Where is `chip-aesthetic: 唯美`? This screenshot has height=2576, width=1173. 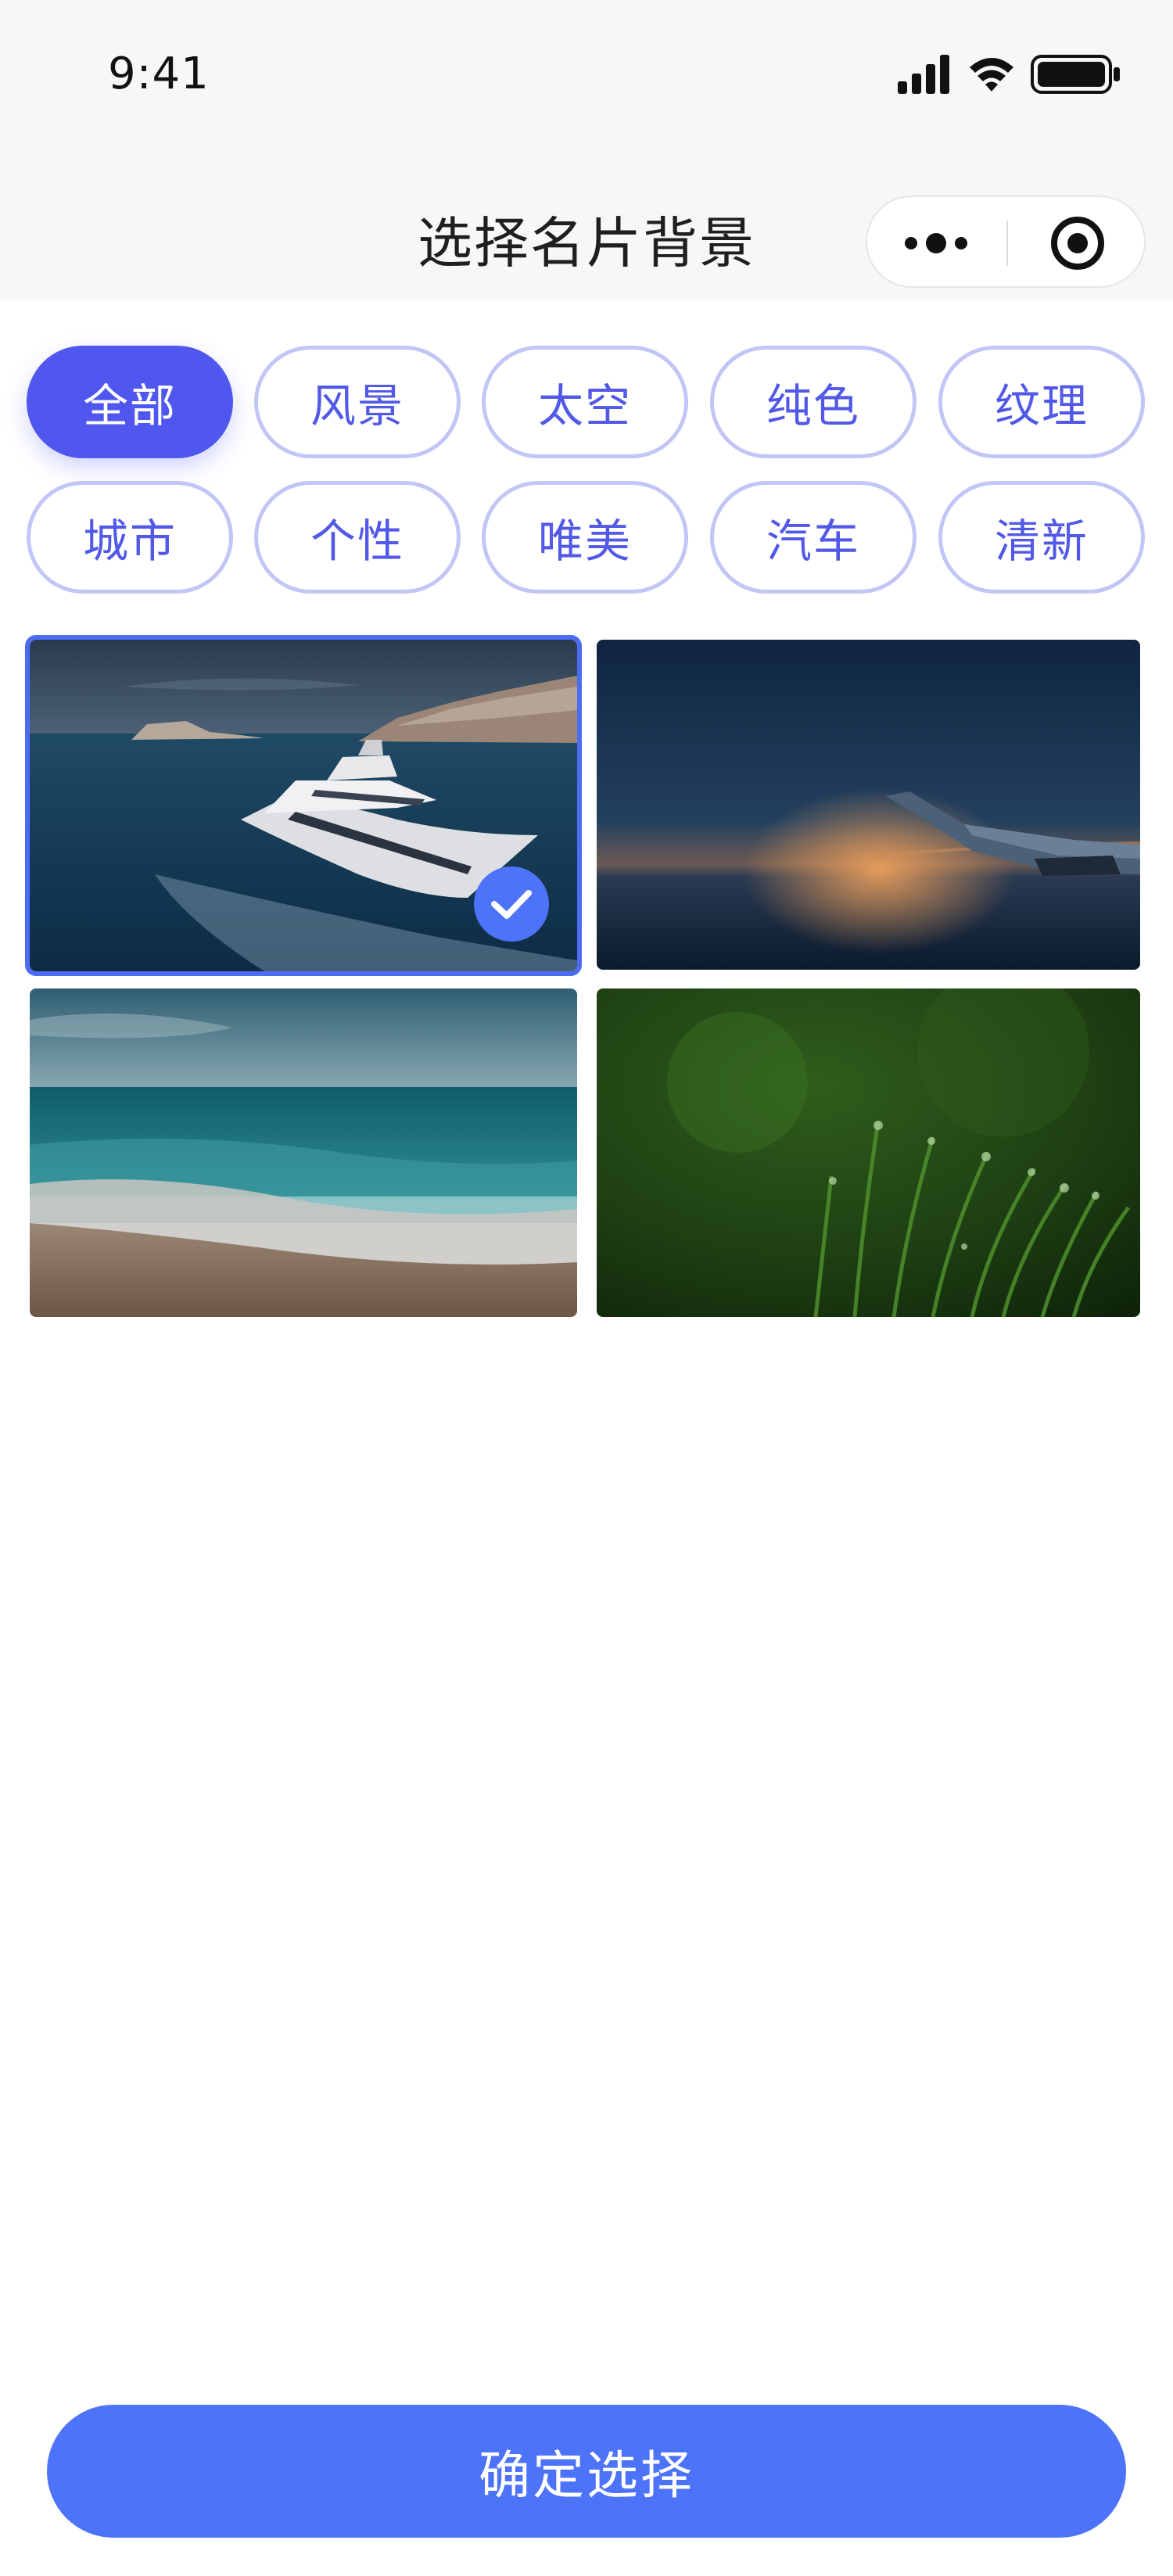 chip-aesthetic: 唯美 is located at coordinates (585, 537).